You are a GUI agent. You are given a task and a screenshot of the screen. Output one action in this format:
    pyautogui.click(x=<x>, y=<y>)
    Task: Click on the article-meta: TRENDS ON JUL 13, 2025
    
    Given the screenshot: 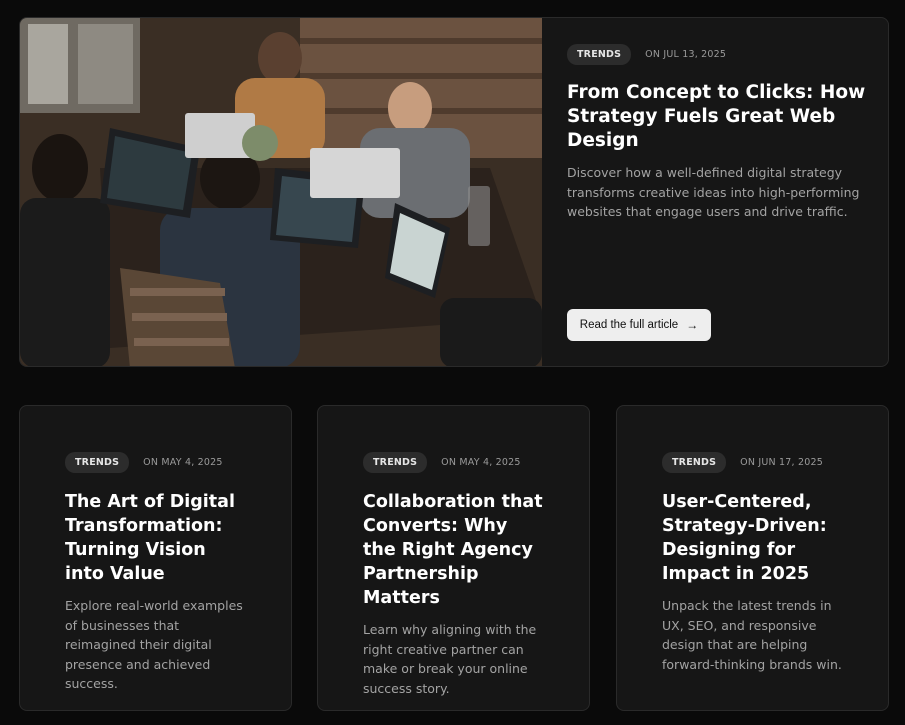 What is the action you would take?
    pyautogui.click(x=719, y=54)
    